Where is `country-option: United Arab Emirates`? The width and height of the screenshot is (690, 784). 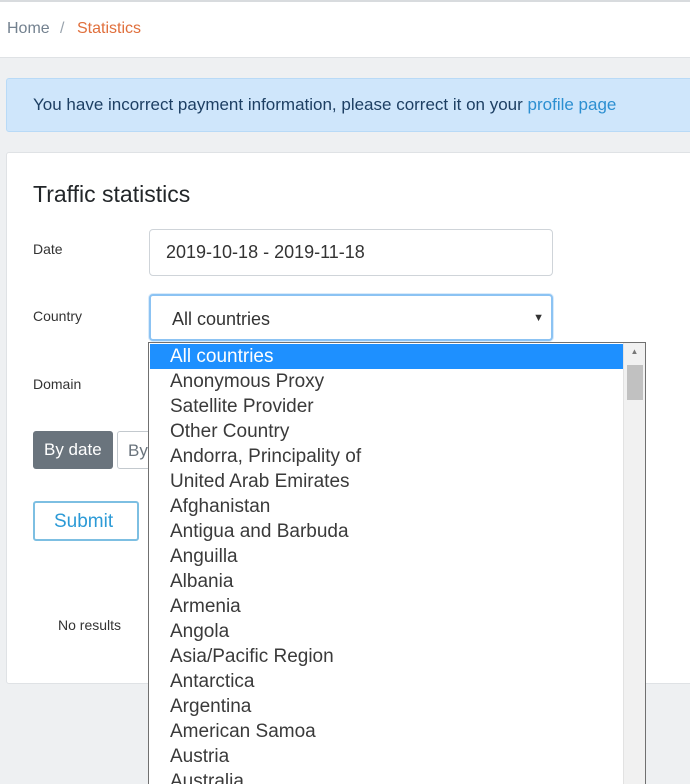
country-option: United Arab Emirates is located at coordinates (386, 481).